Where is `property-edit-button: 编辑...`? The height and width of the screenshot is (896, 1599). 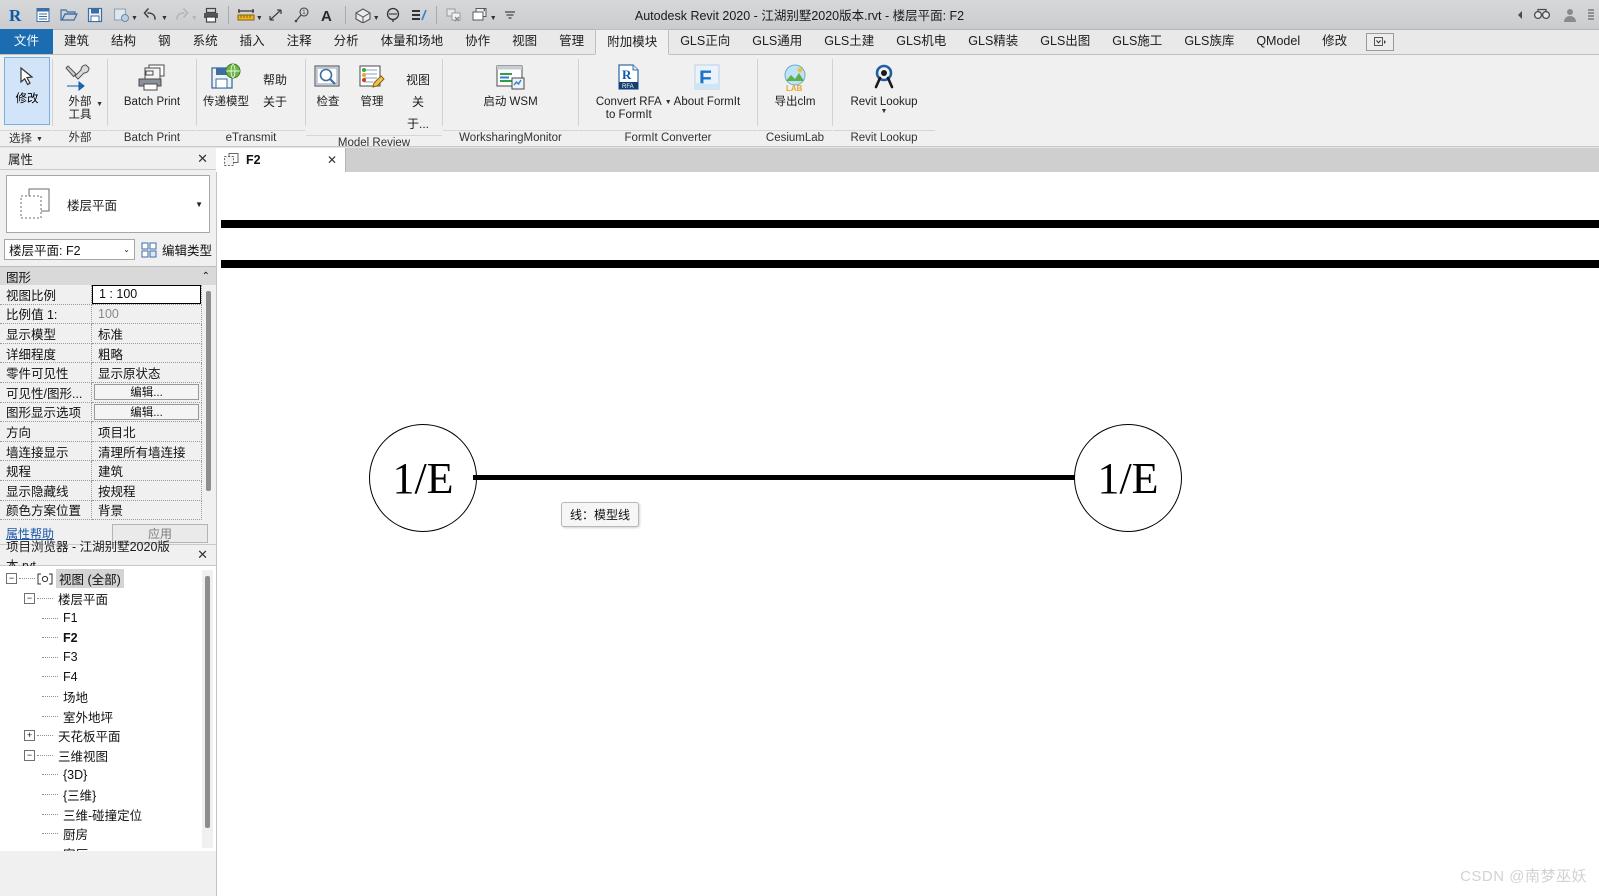 property-edit-button: 编辑... is located at coordinates (146, 392).